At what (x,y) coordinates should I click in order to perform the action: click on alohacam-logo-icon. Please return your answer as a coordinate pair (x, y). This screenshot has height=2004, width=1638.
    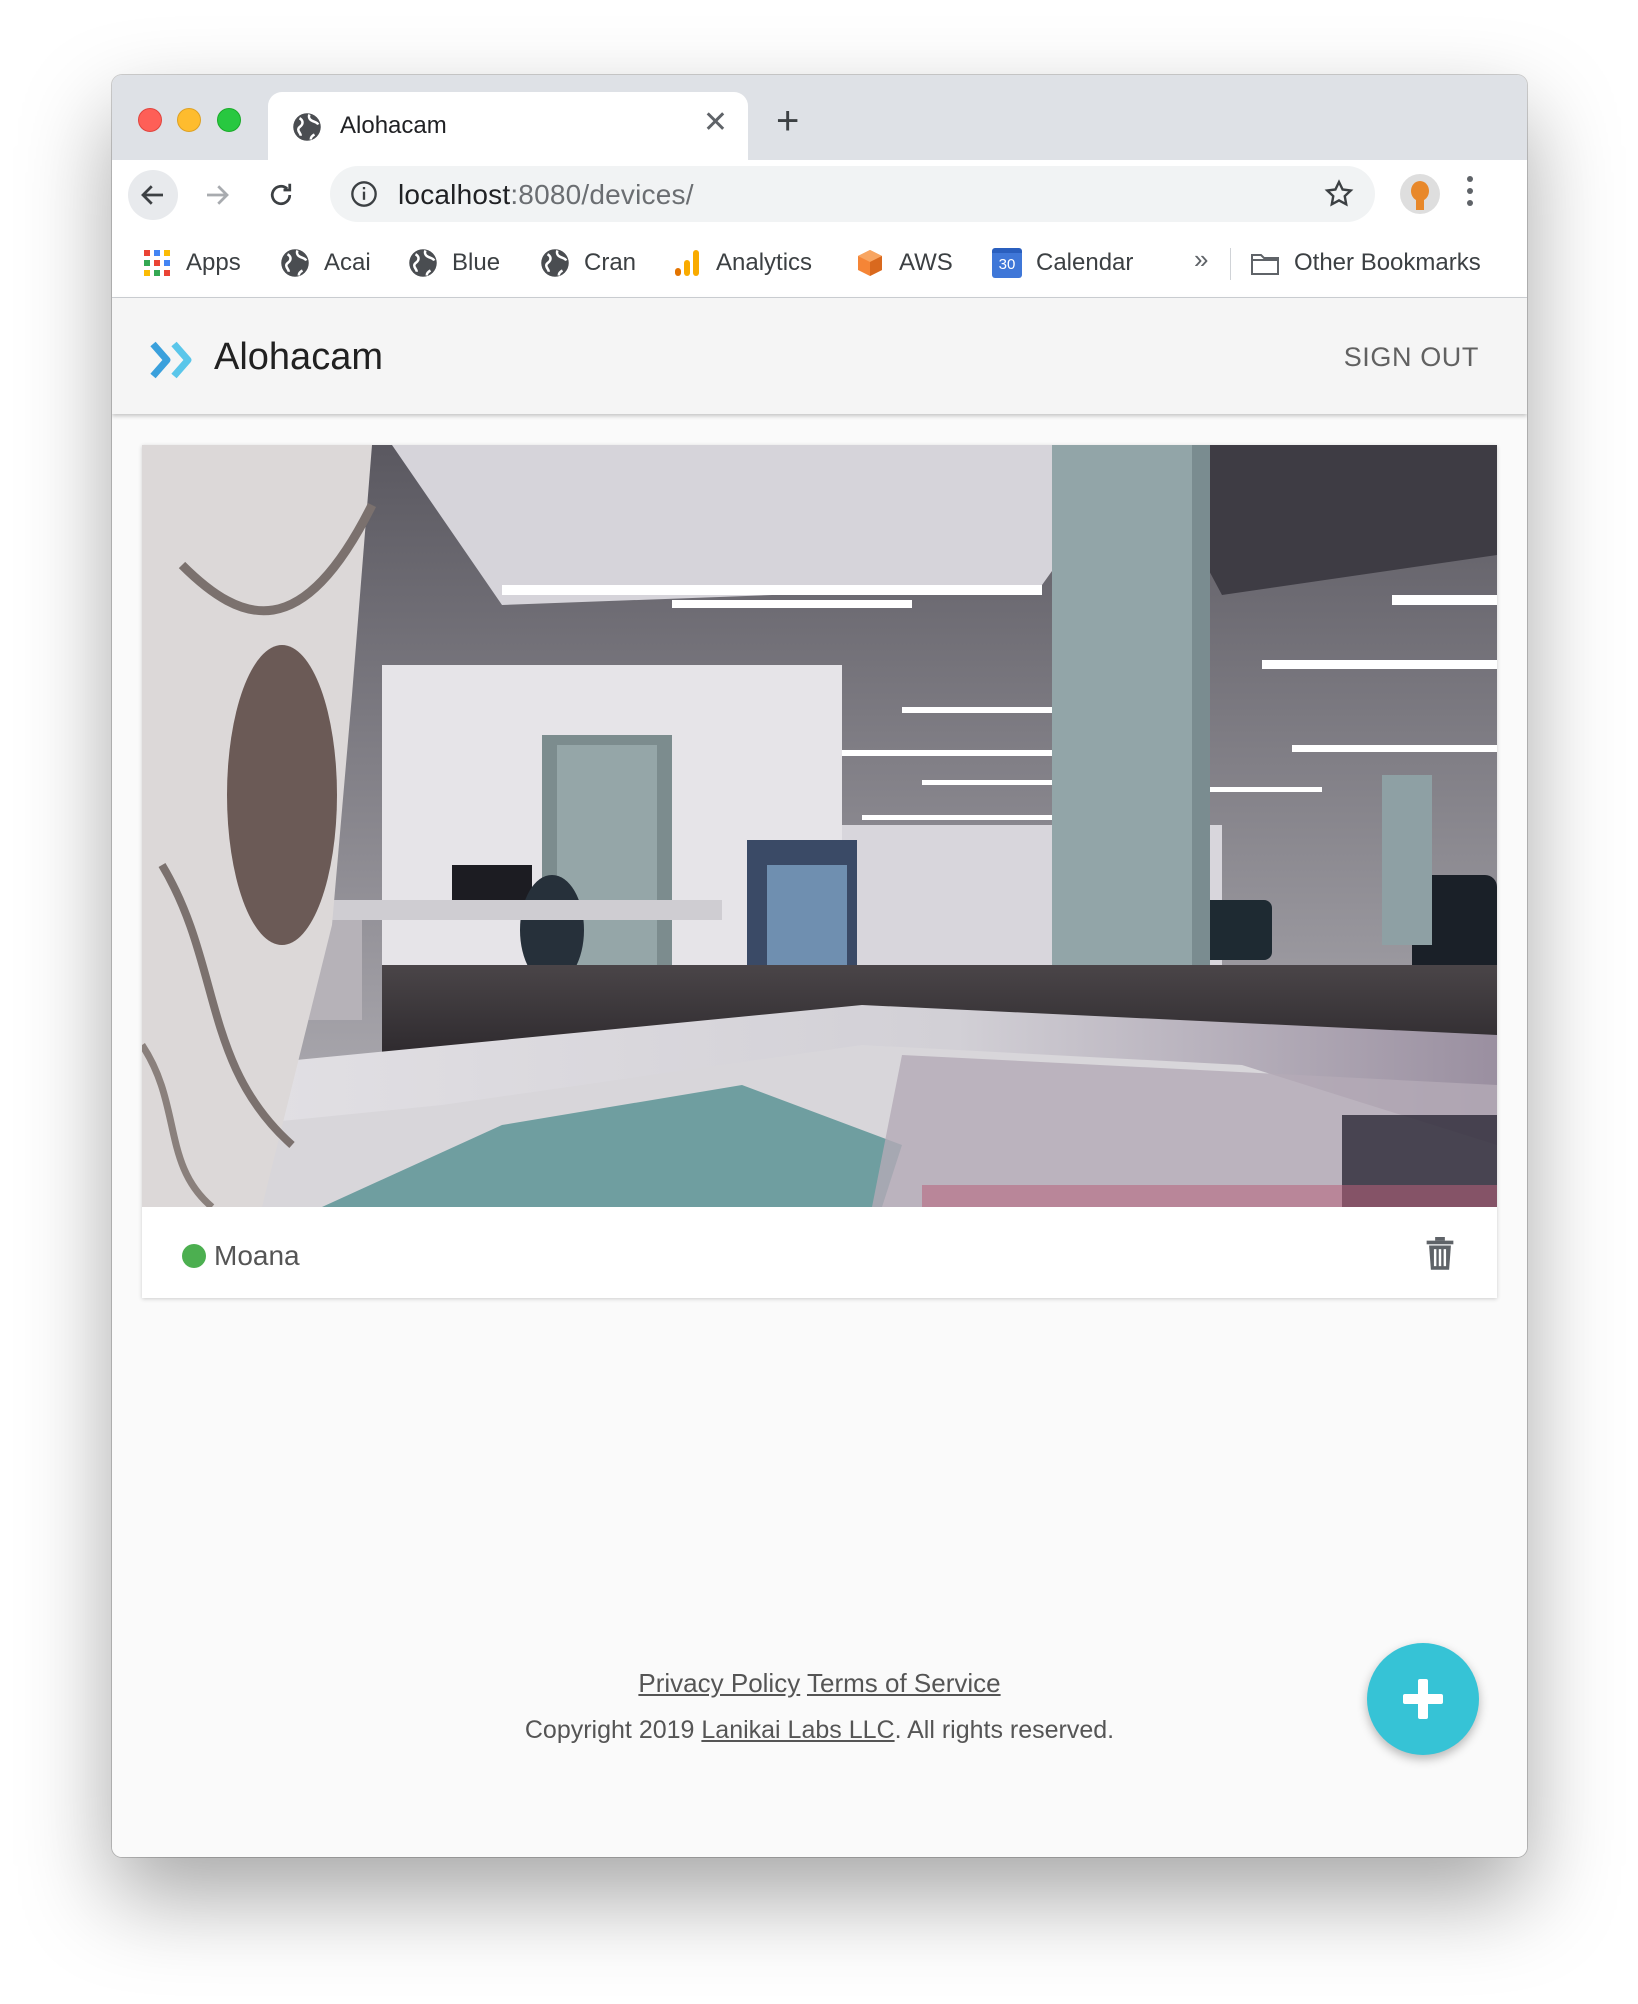
    Looking at the image, I should click on (175, 360).